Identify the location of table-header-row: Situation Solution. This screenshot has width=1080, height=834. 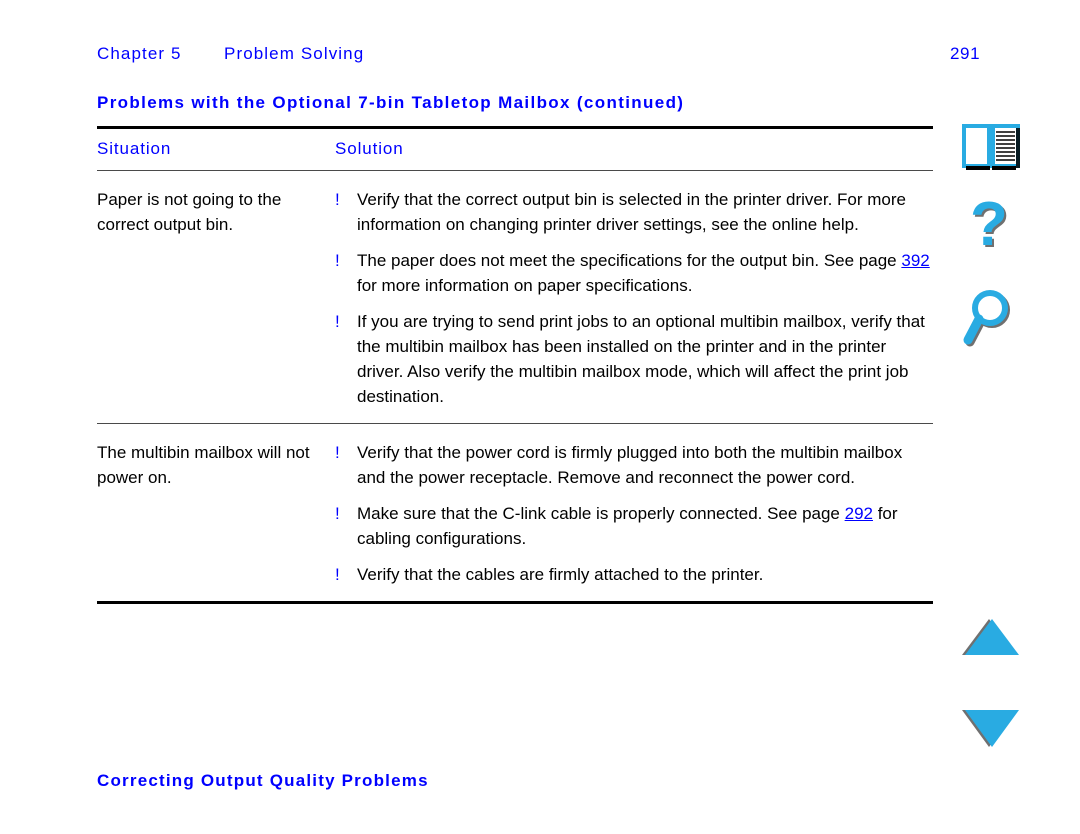
(515, 149).